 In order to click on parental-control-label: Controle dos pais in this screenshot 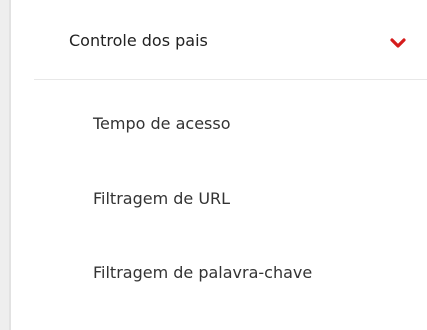, I will do `click(138, 40)`.